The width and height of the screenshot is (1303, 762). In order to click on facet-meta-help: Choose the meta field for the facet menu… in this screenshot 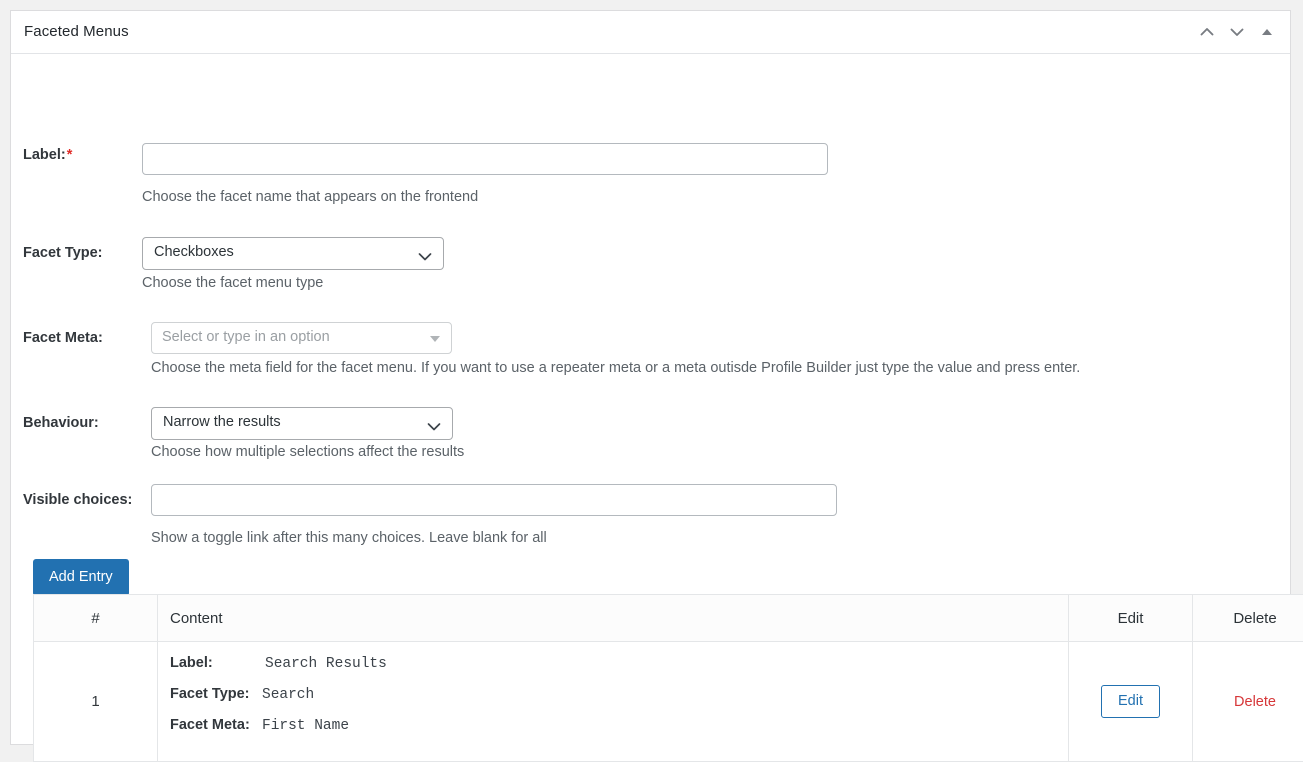, I will do `click(615, 368)`.